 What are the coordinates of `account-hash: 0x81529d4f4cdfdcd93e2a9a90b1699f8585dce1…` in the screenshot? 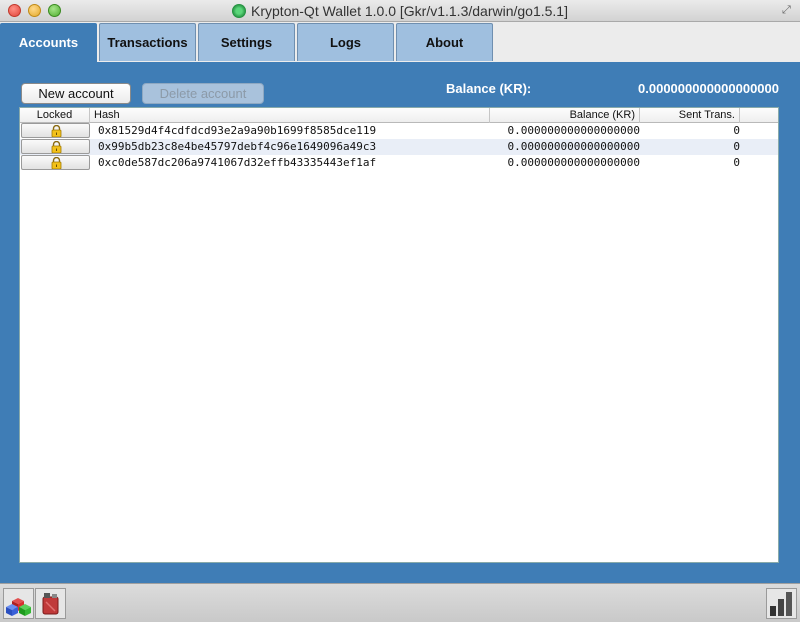 It's located at (237, 130).